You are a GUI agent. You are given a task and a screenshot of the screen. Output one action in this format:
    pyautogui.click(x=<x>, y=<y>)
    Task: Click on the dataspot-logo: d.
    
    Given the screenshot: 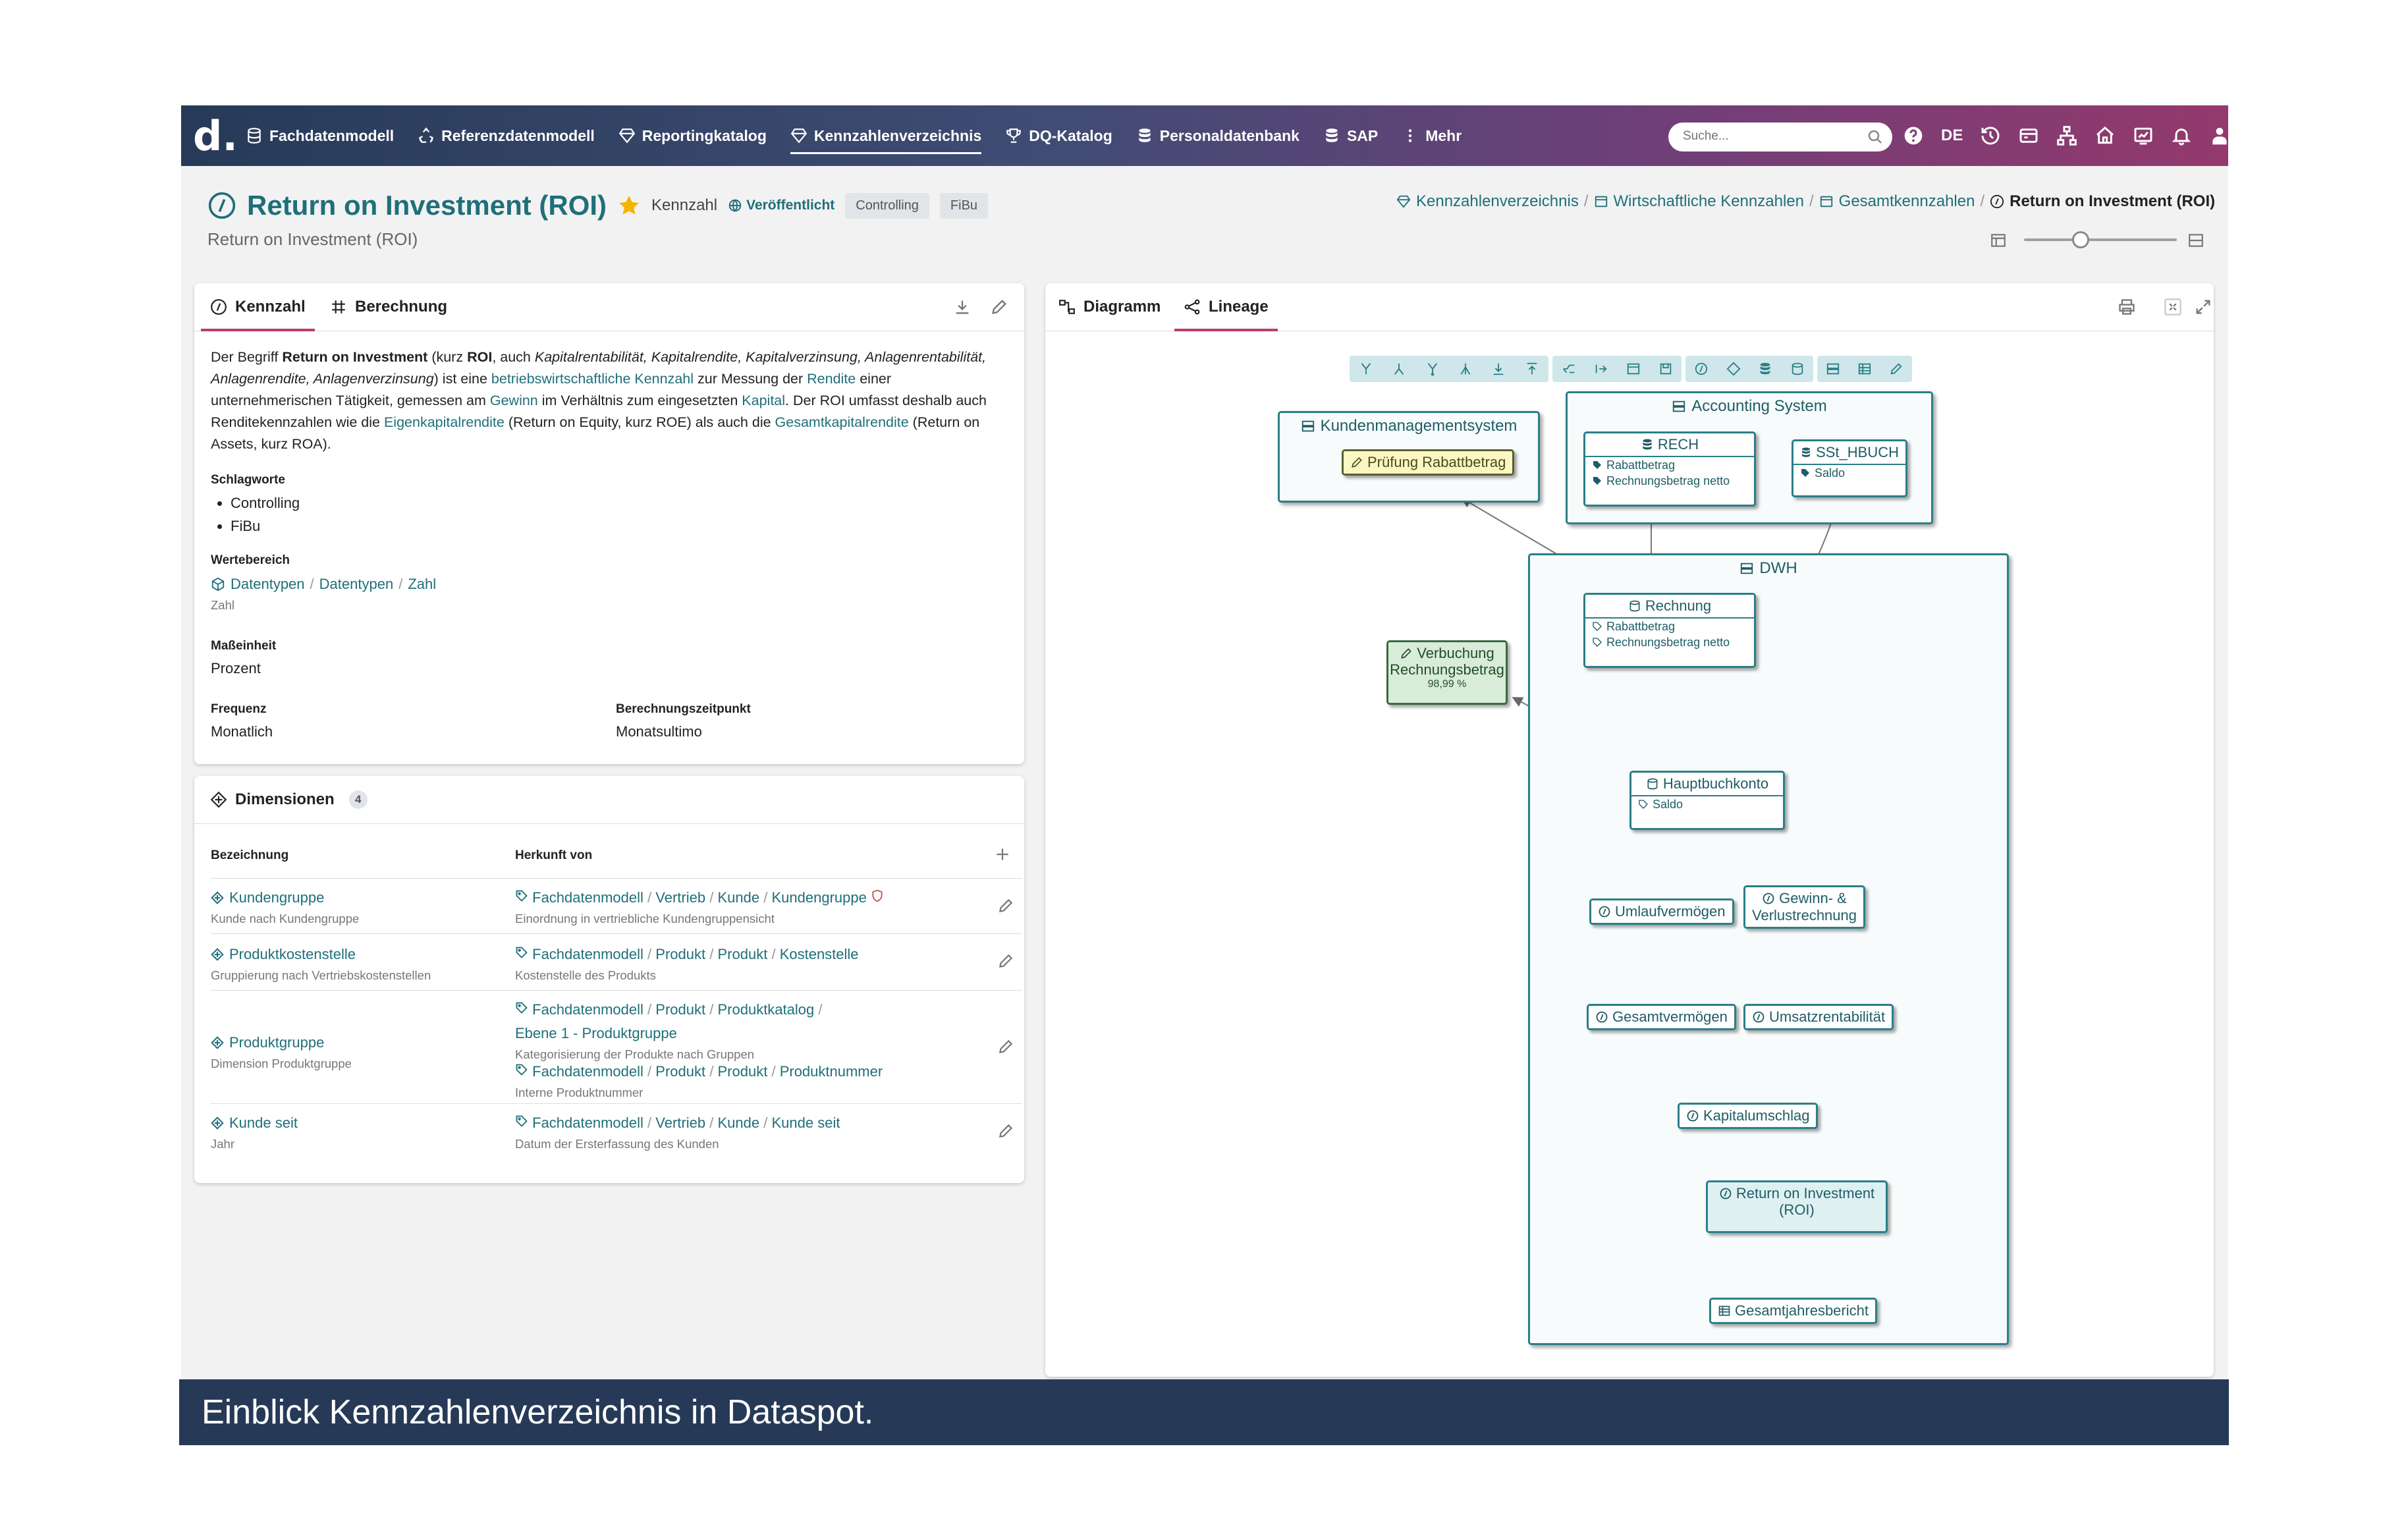 What is the action you would take?
    pyautogui.click(x=216, y=136)
    